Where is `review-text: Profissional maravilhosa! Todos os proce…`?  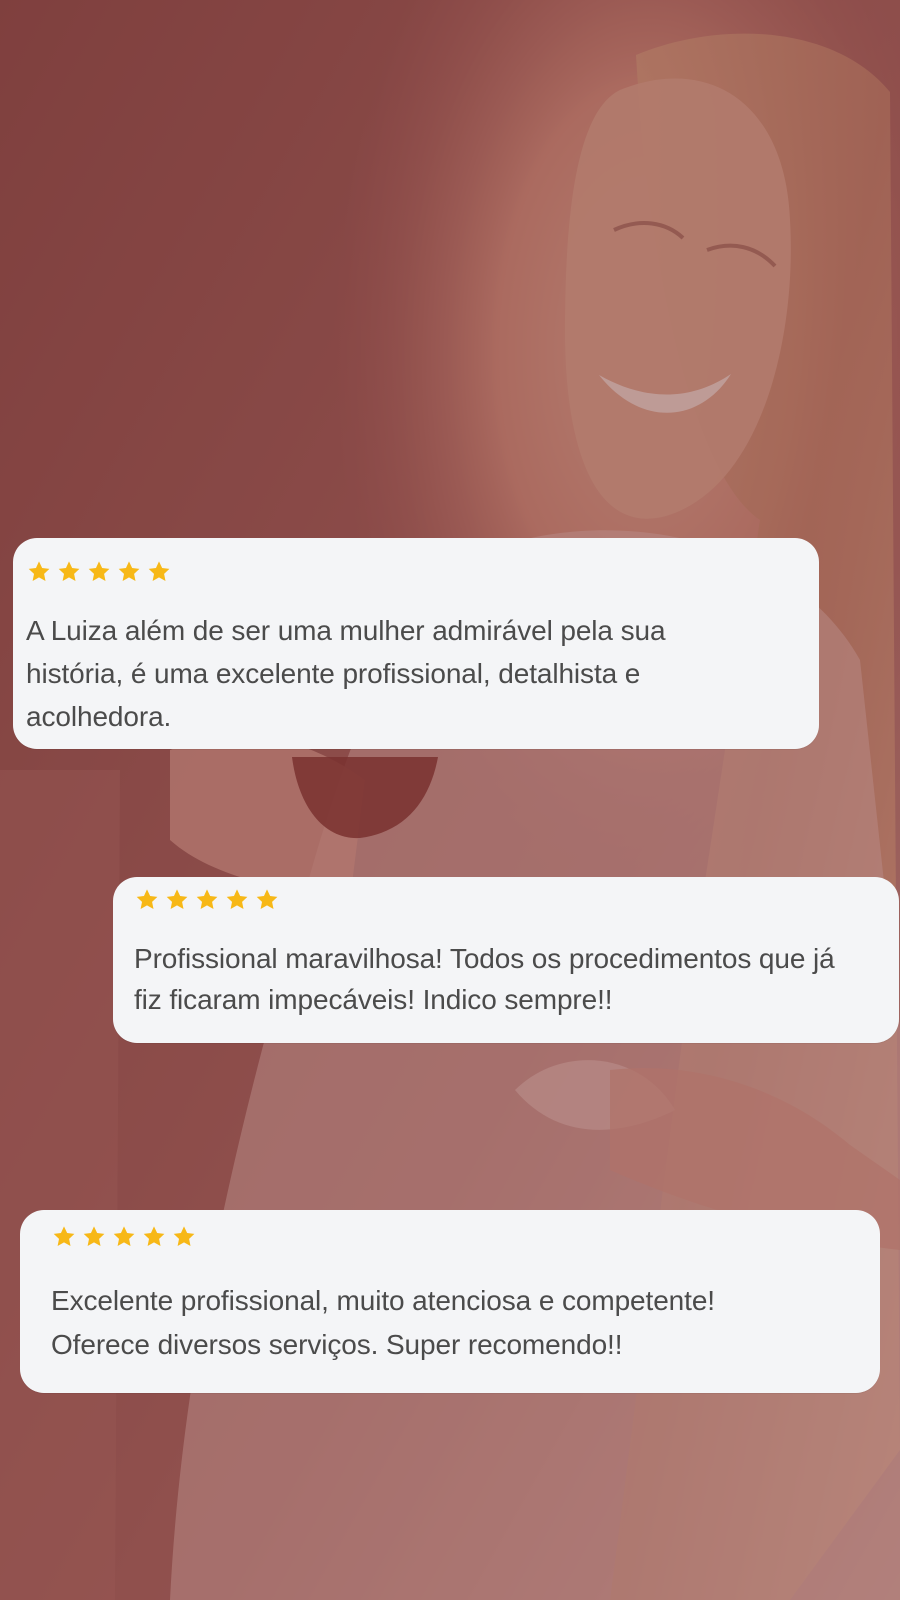 review-text: Profissional maravilhosa! Todos os proce… is located at coordinates (484, 979).